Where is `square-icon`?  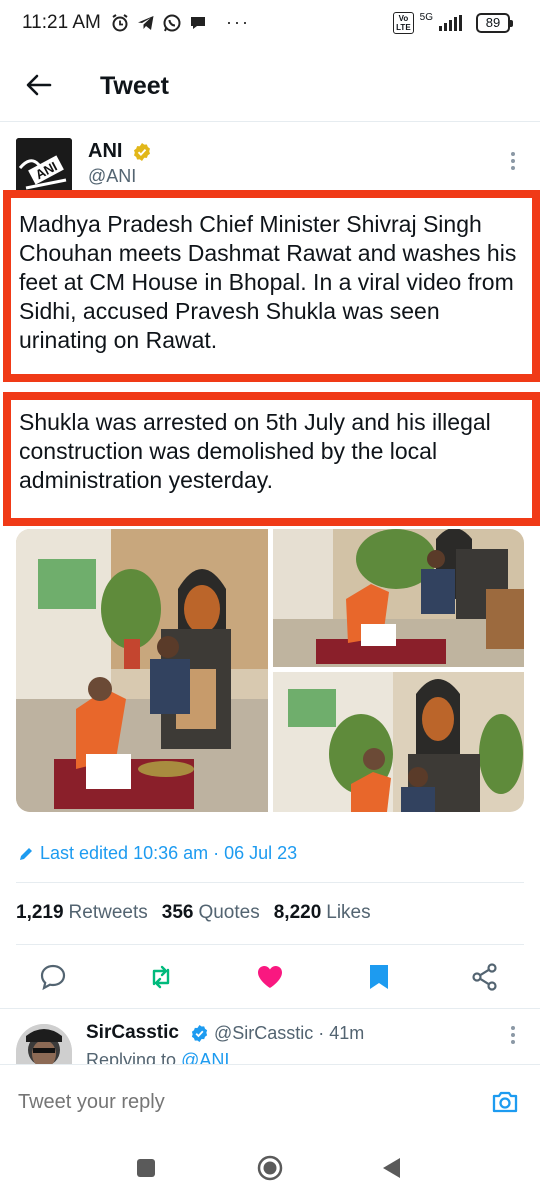
square-icon is located at coordinates (146, 1168).